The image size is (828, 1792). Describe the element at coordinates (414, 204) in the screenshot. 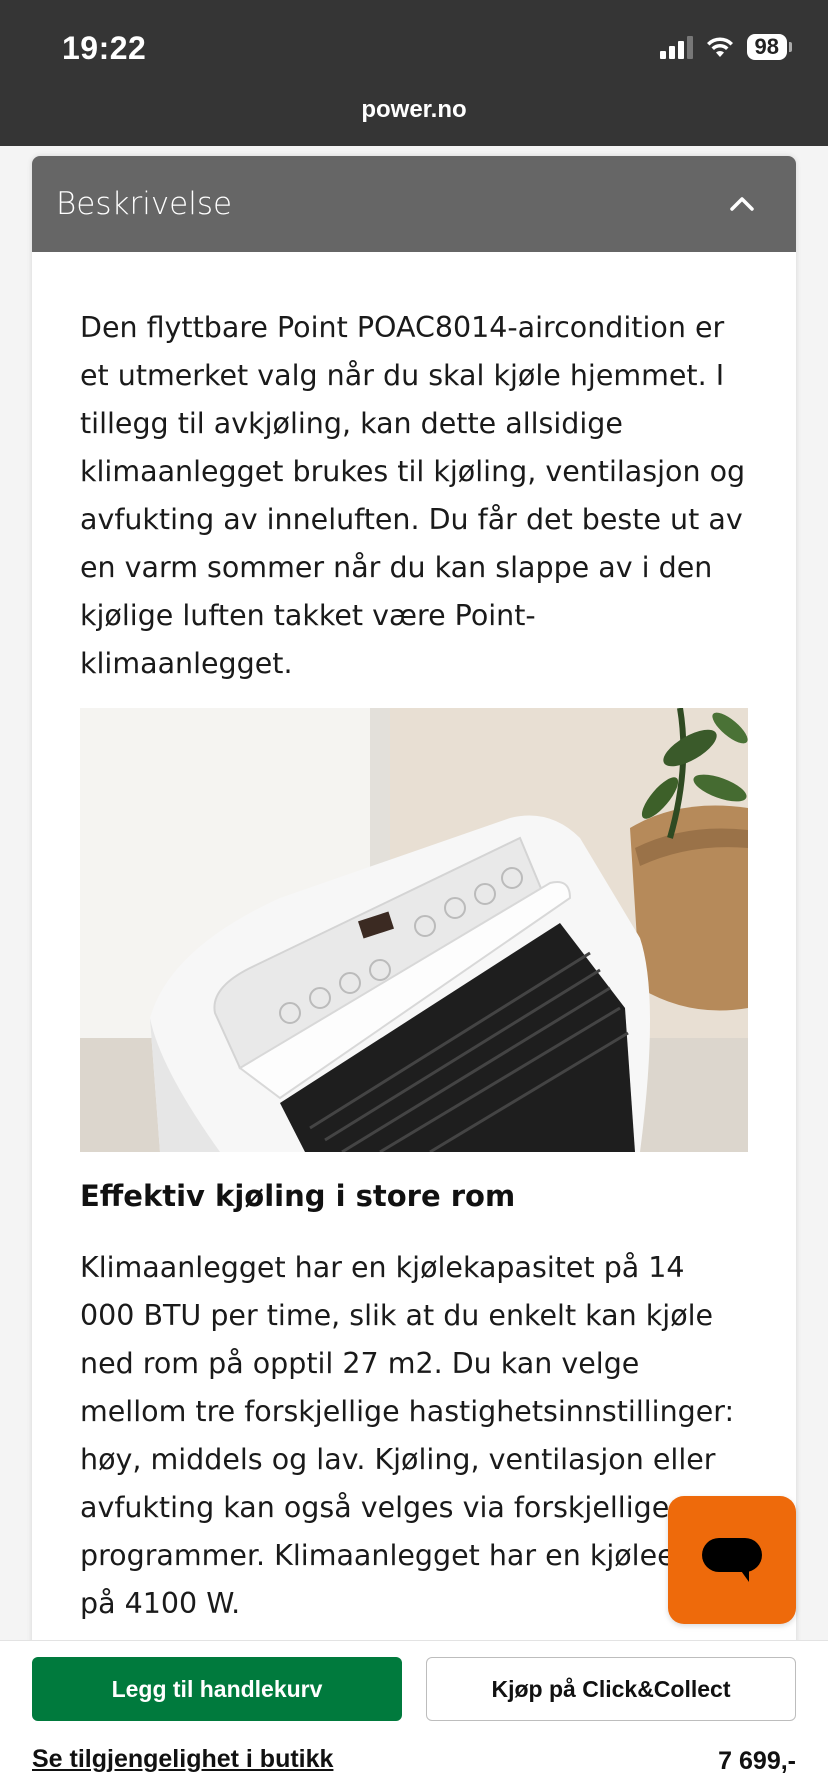

I see `description-header: Beskrivelse` at that location.